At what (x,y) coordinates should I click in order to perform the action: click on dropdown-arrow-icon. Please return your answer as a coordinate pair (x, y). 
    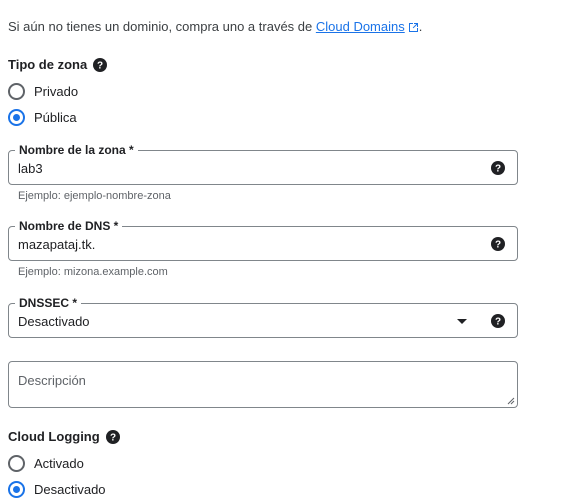
    Looking at the image, I should click on (462, 321).